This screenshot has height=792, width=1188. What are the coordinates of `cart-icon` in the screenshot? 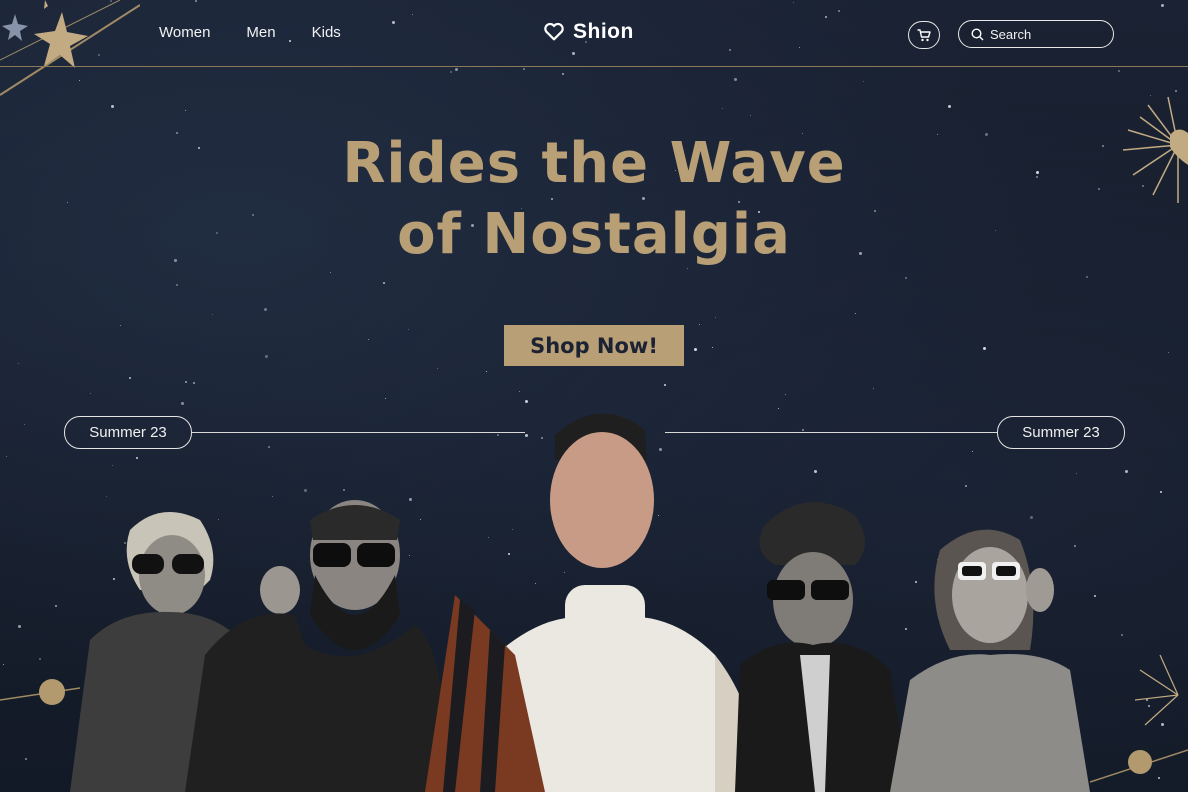 It's located at (924, 34).